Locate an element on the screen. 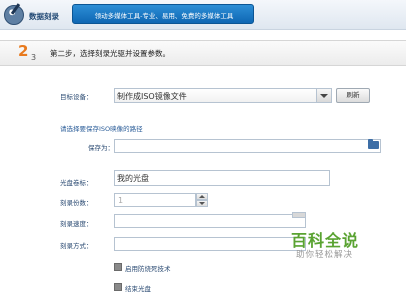 The image size is (406, 293). disc-label-value: 我的光盘 is located at coordinates (133, 178).